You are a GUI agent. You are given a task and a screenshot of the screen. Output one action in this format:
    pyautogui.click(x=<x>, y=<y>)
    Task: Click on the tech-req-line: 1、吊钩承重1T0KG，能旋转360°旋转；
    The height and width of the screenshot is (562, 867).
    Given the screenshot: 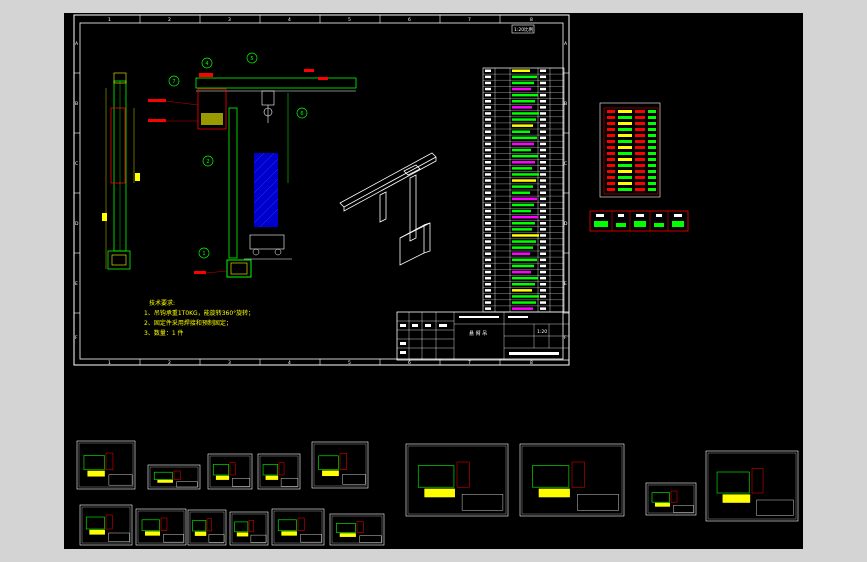 What is the action you would take?
    pyautogui.click(x=199, y=313)
    